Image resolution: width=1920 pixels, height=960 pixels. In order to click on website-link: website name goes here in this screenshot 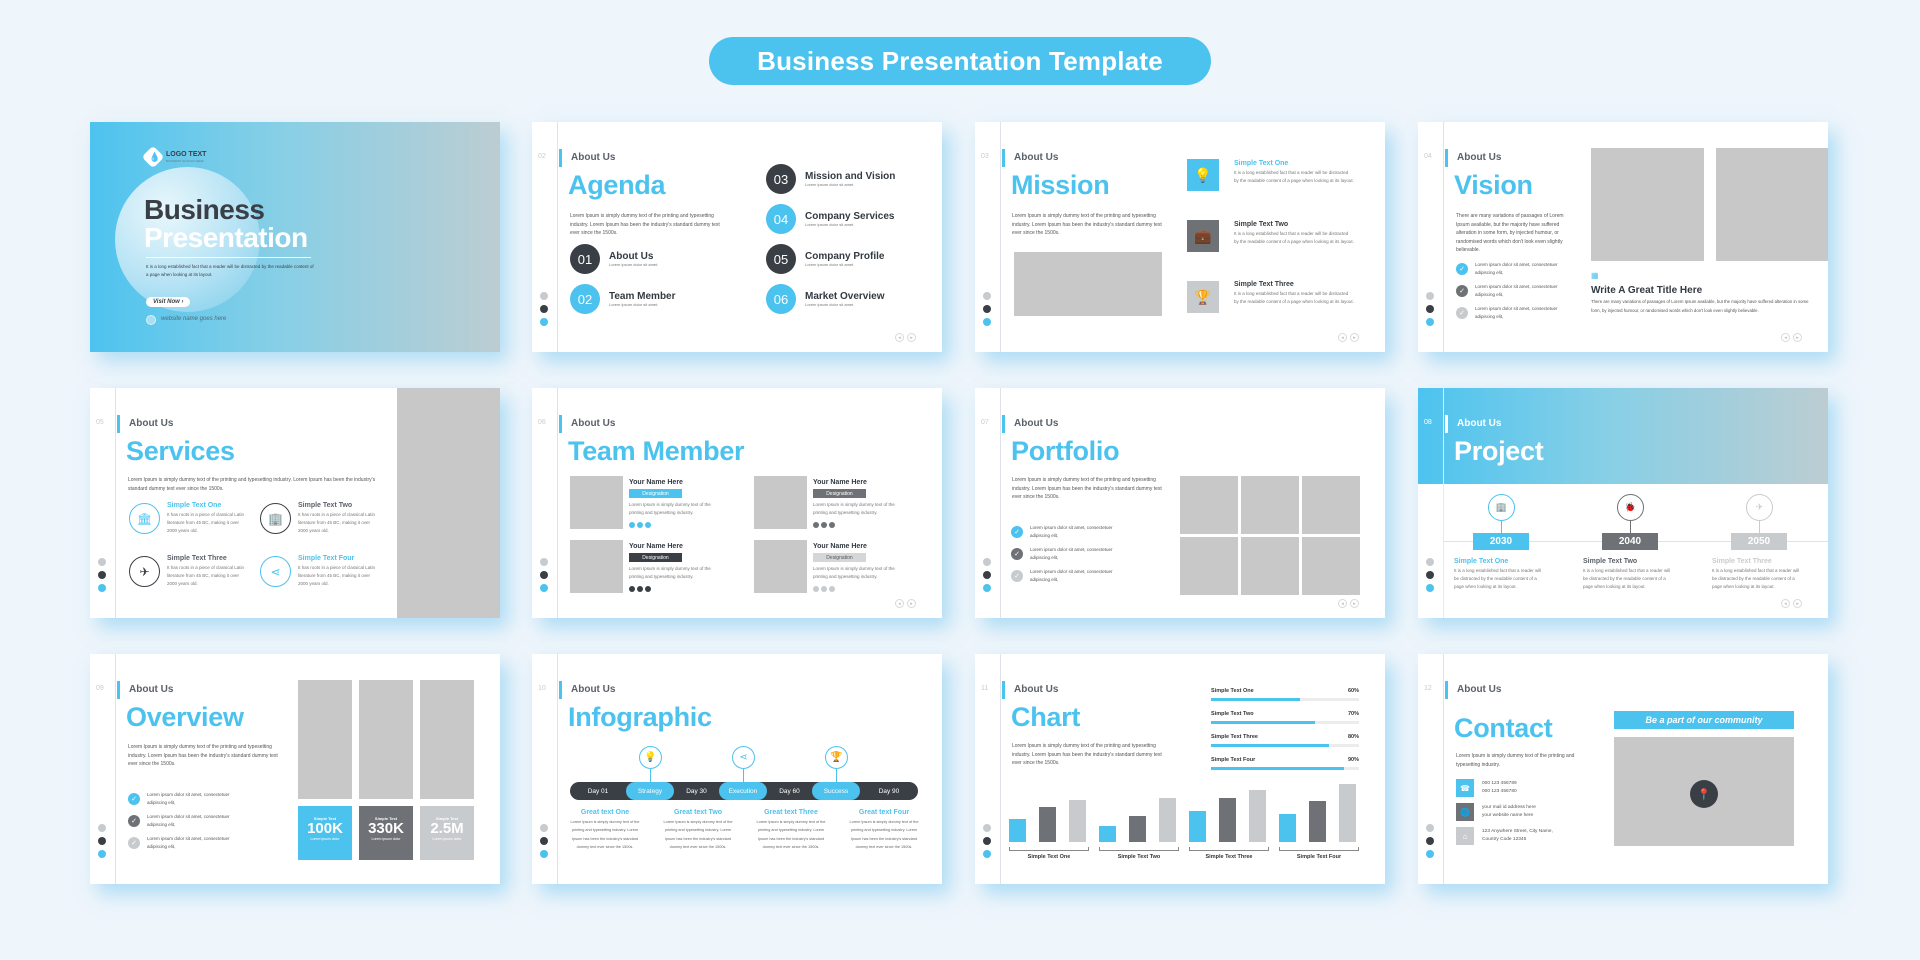, I will do `click(193, 319)`.